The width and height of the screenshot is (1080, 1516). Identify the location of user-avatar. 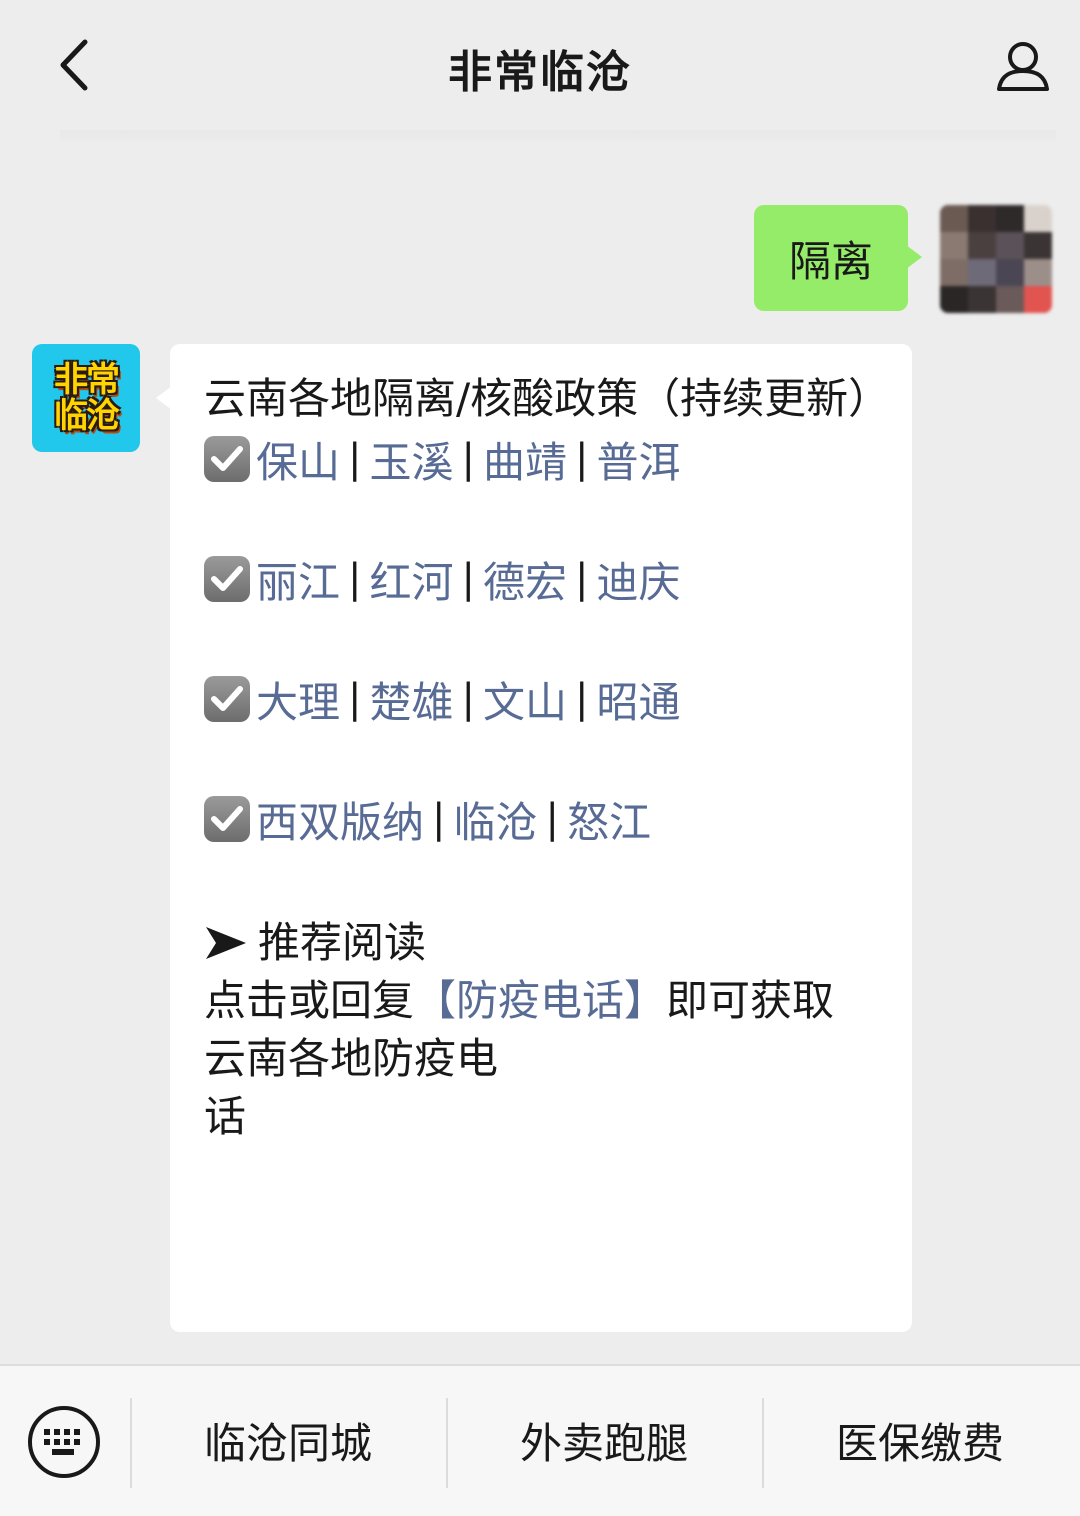
(996, 259).